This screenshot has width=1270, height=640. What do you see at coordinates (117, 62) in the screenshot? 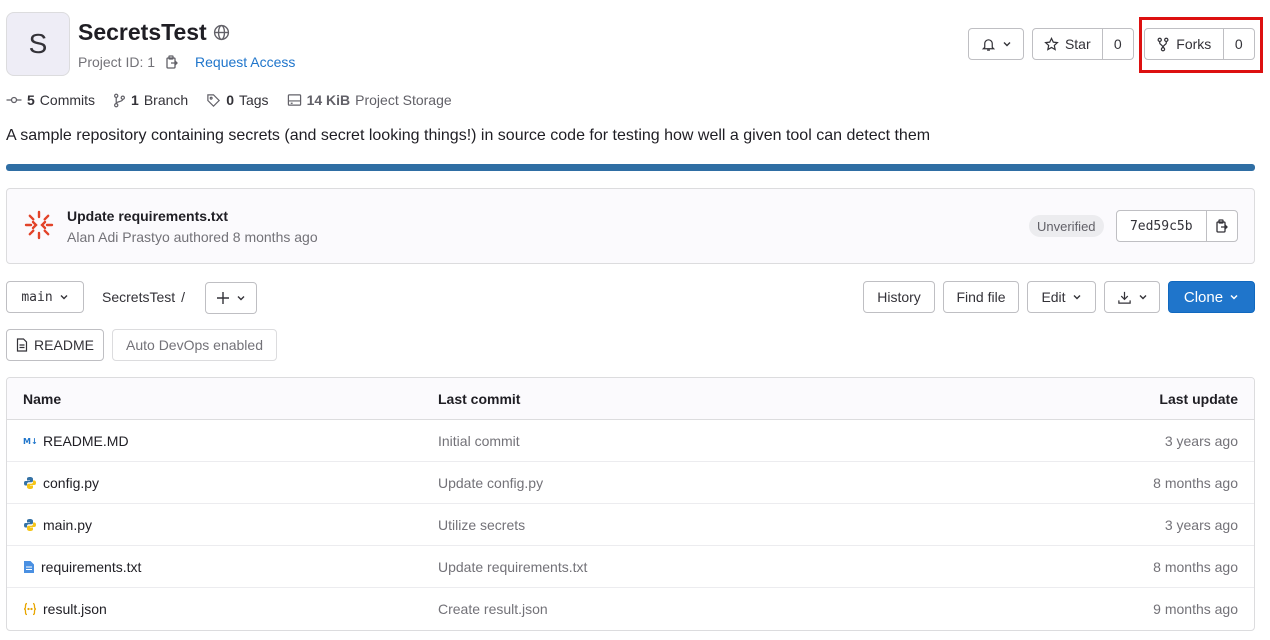
I see `project-id: Project ID: 1` at bounding box center [117, 62].